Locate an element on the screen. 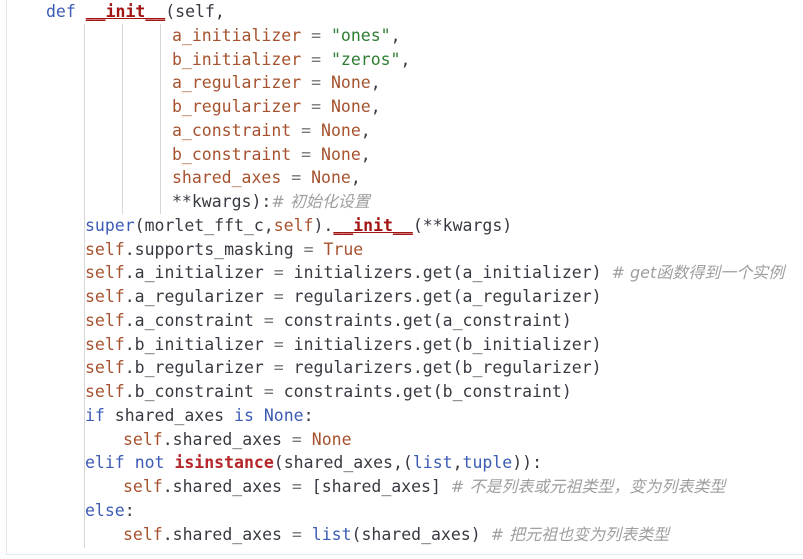  code-line: if shared_axes is None: is located at coordinates (199, 416).